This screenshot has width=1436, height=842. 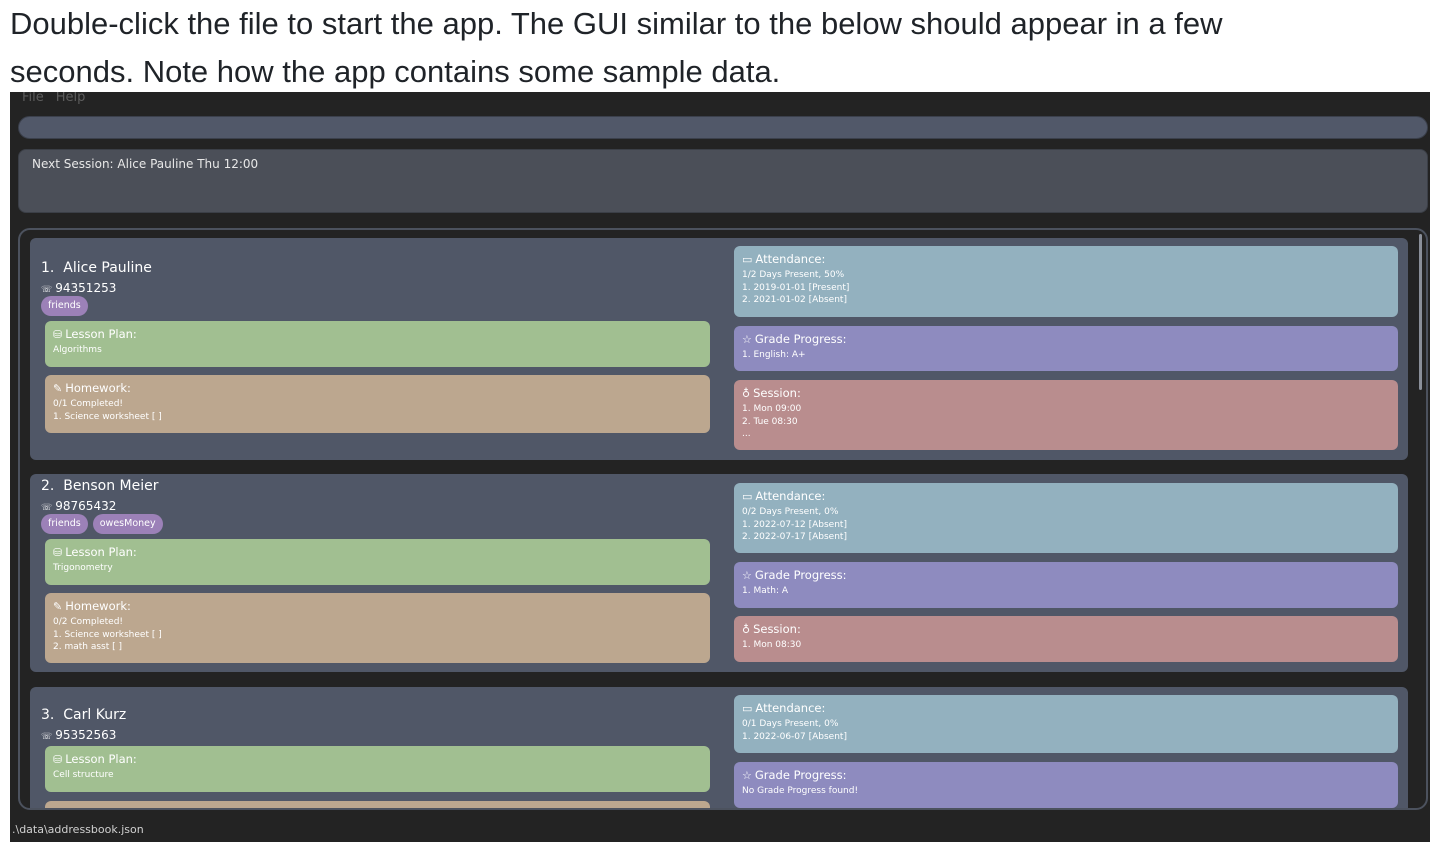 What do you see at coordinates (723, 181) in the screenshot?
I see `result-display: Next Session: Alice Pauline Thu 12:00` at bounding box center [723, 181].